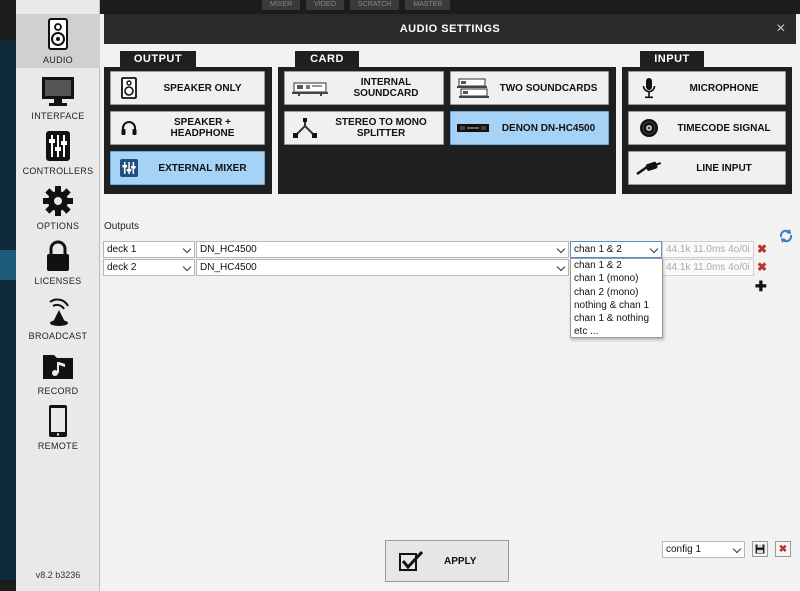 The width and height of the screenshot is (800, 591). What do you see at coordinates (762, 267) in the screenshot?
I see `delete-output-row-2-icon: ✖` at bounding box center [762, 267].